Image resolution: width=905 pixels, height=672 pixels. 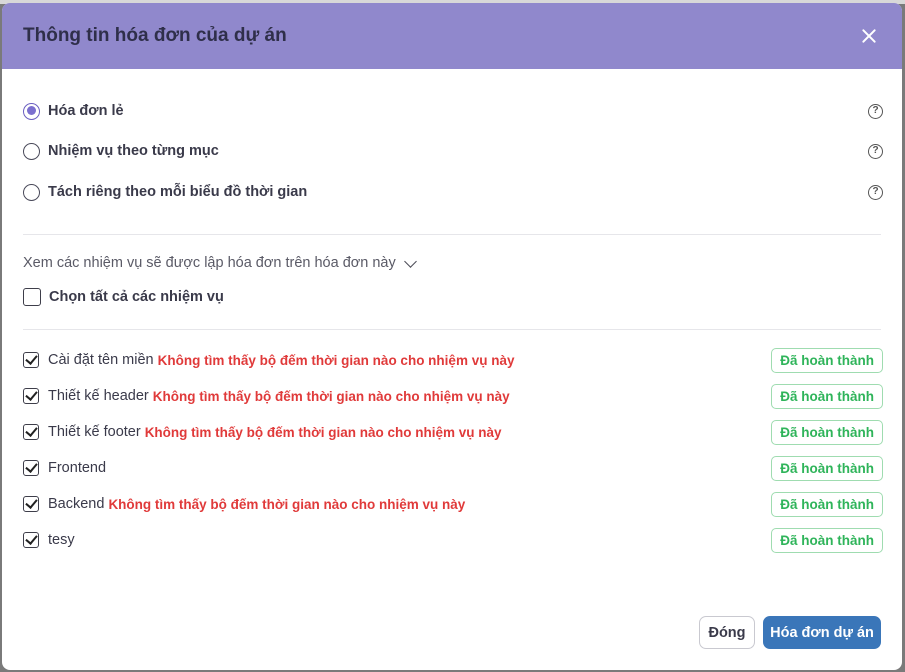 What do you see at coordinates (32, 297) in the screenshot?
I see `select-all-checkbox` at bounding box center [32, 297].